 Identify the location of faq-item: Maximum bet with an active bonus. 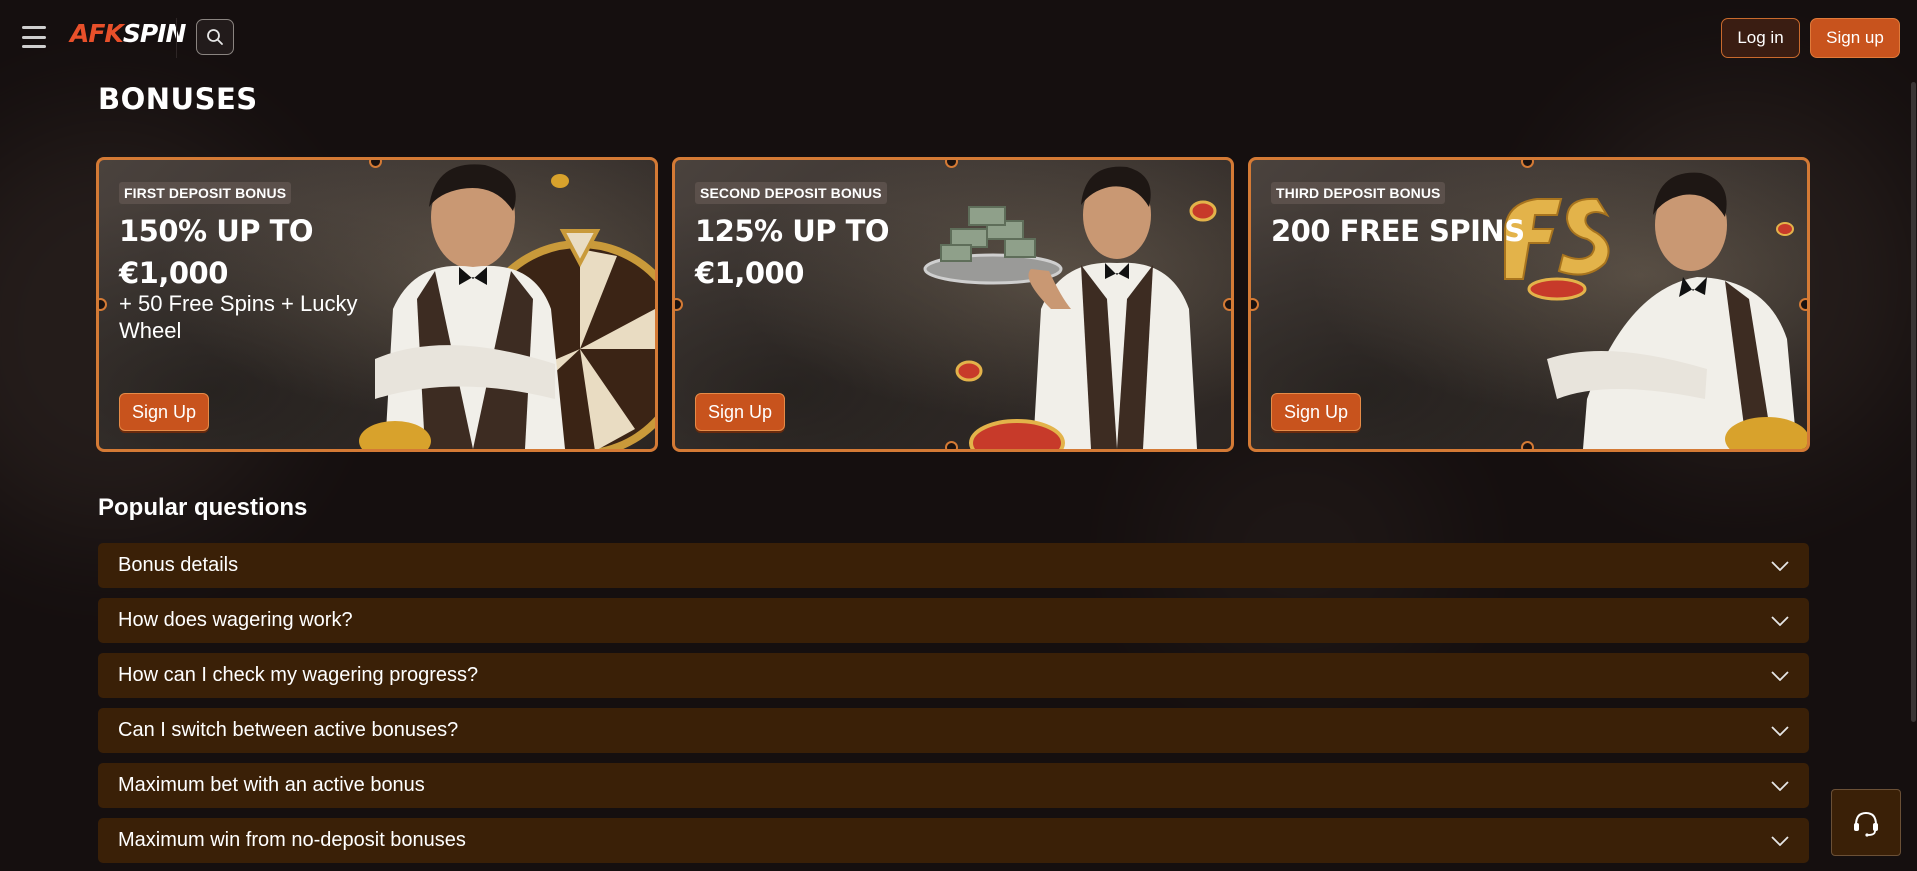
(953, 785).